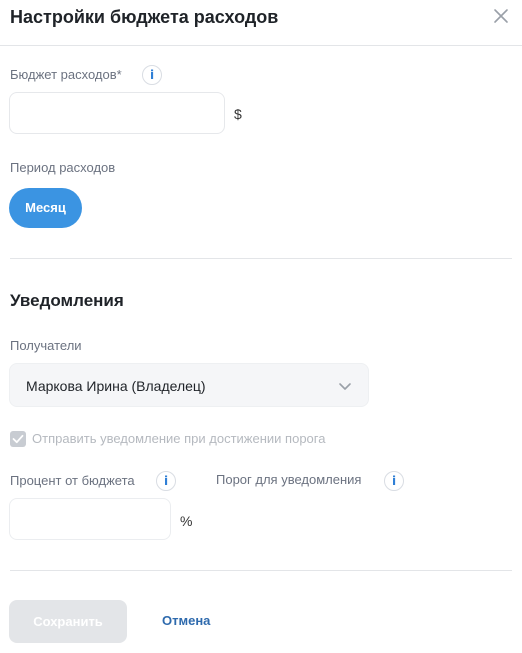 This screenshot has width=522, height=653. I want to click on budget-input, so click(117, 113).